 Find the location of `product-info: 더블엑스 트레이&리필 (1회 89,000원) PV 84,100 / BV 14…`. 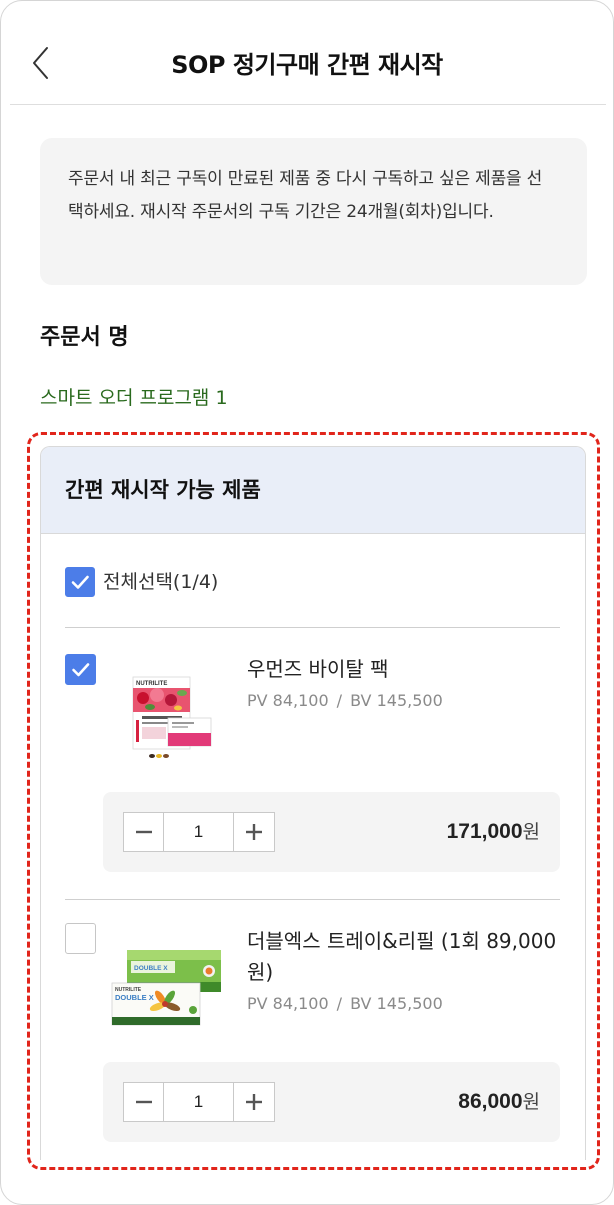

product-info: 더블엑스 트레이&리필 (1회 89,000원) PV 84,100 / BV 14… is located at coordinates (403, 971).